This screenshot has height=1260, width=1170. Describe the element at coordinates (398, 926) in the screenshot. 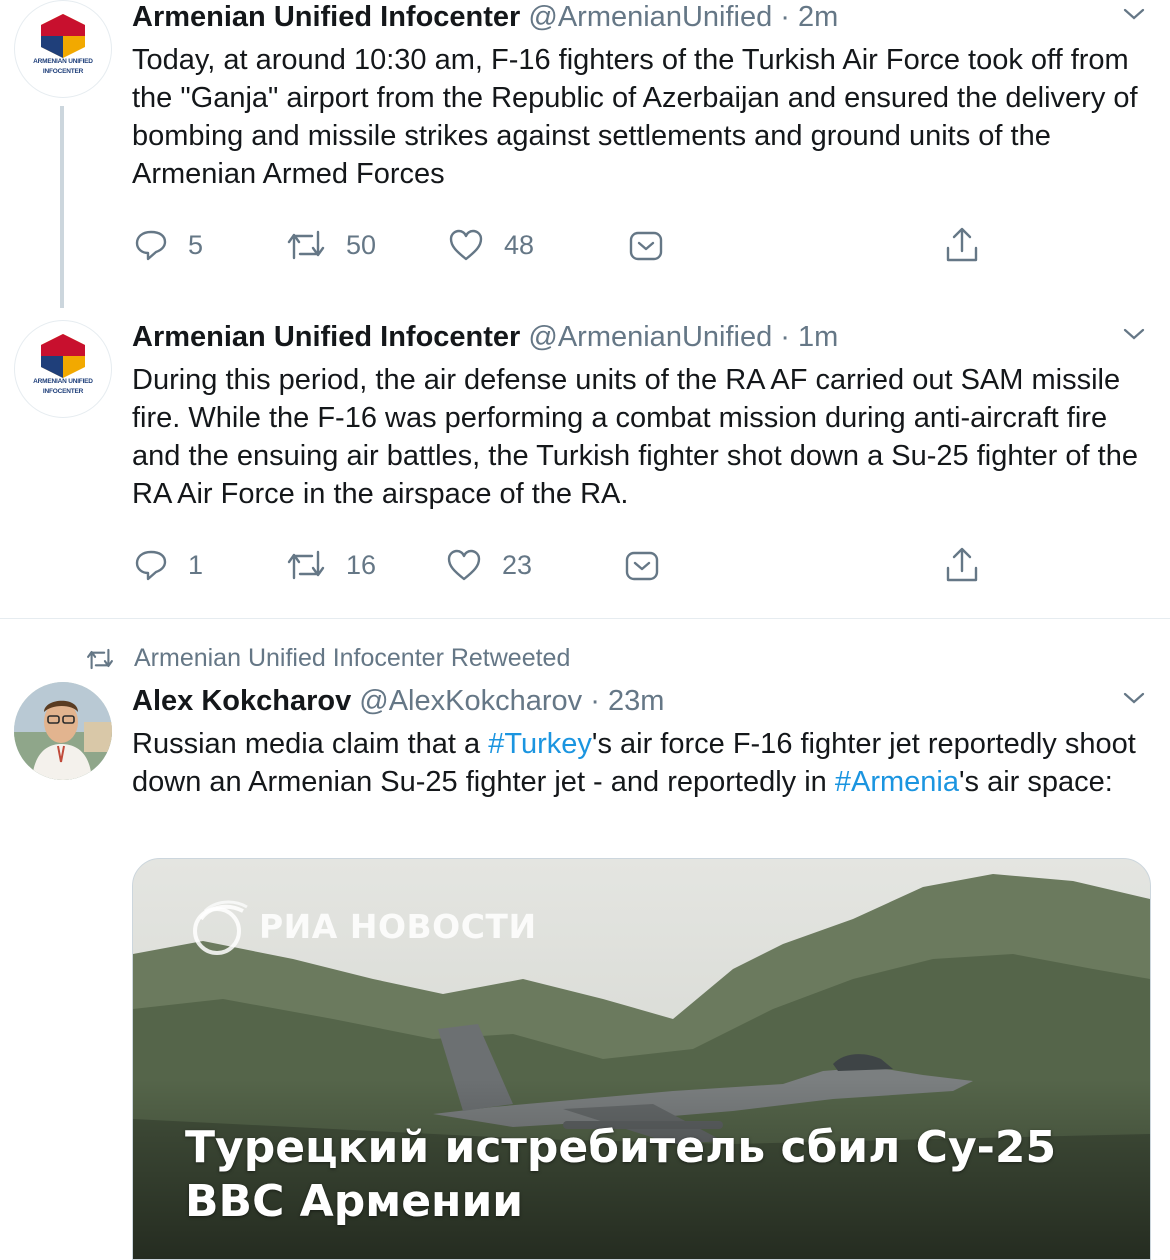

I see `ria-text: РИА НОВОСТИ` at that location.